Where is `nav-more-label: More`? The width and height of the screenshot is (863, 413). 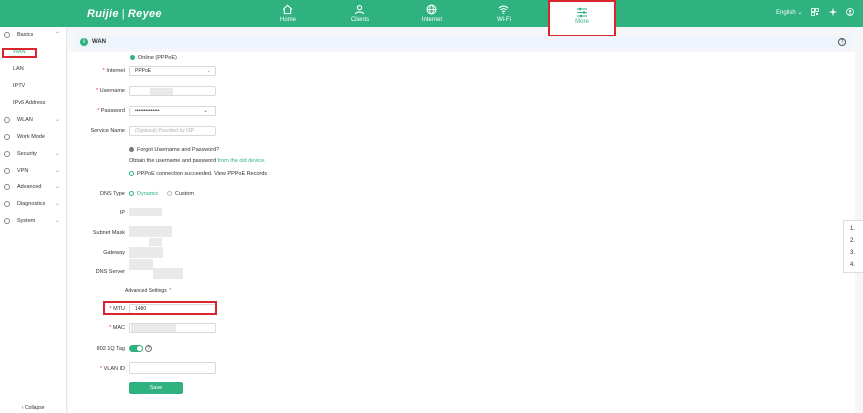
nav-more-label: More is located at coordinates (582, 22).